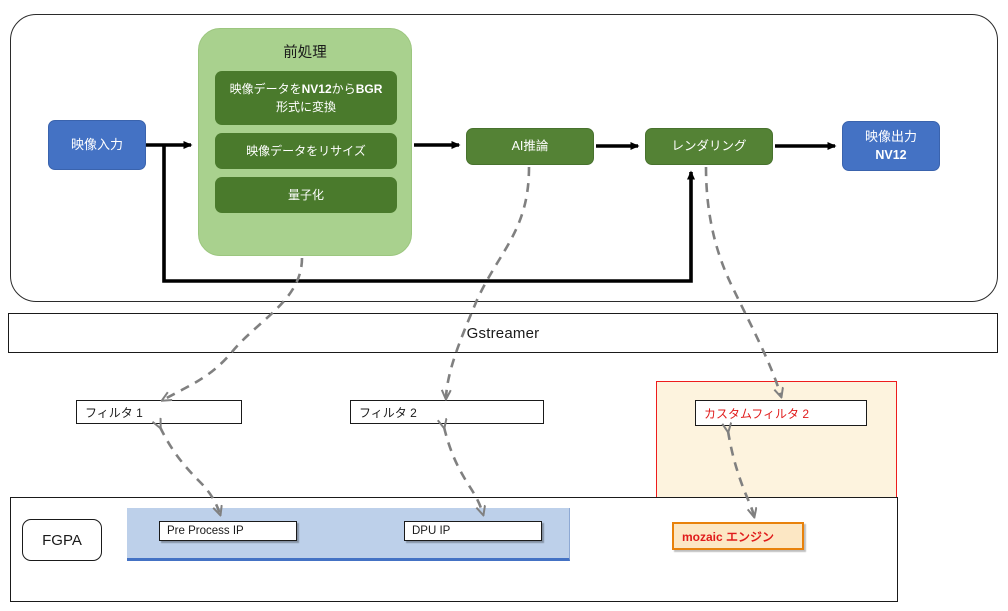  What do you see at coordinates (114, 412) in the screenshot?
I see `filter-box-1-label: フィルタ 1` at bounding box center [114, 412].